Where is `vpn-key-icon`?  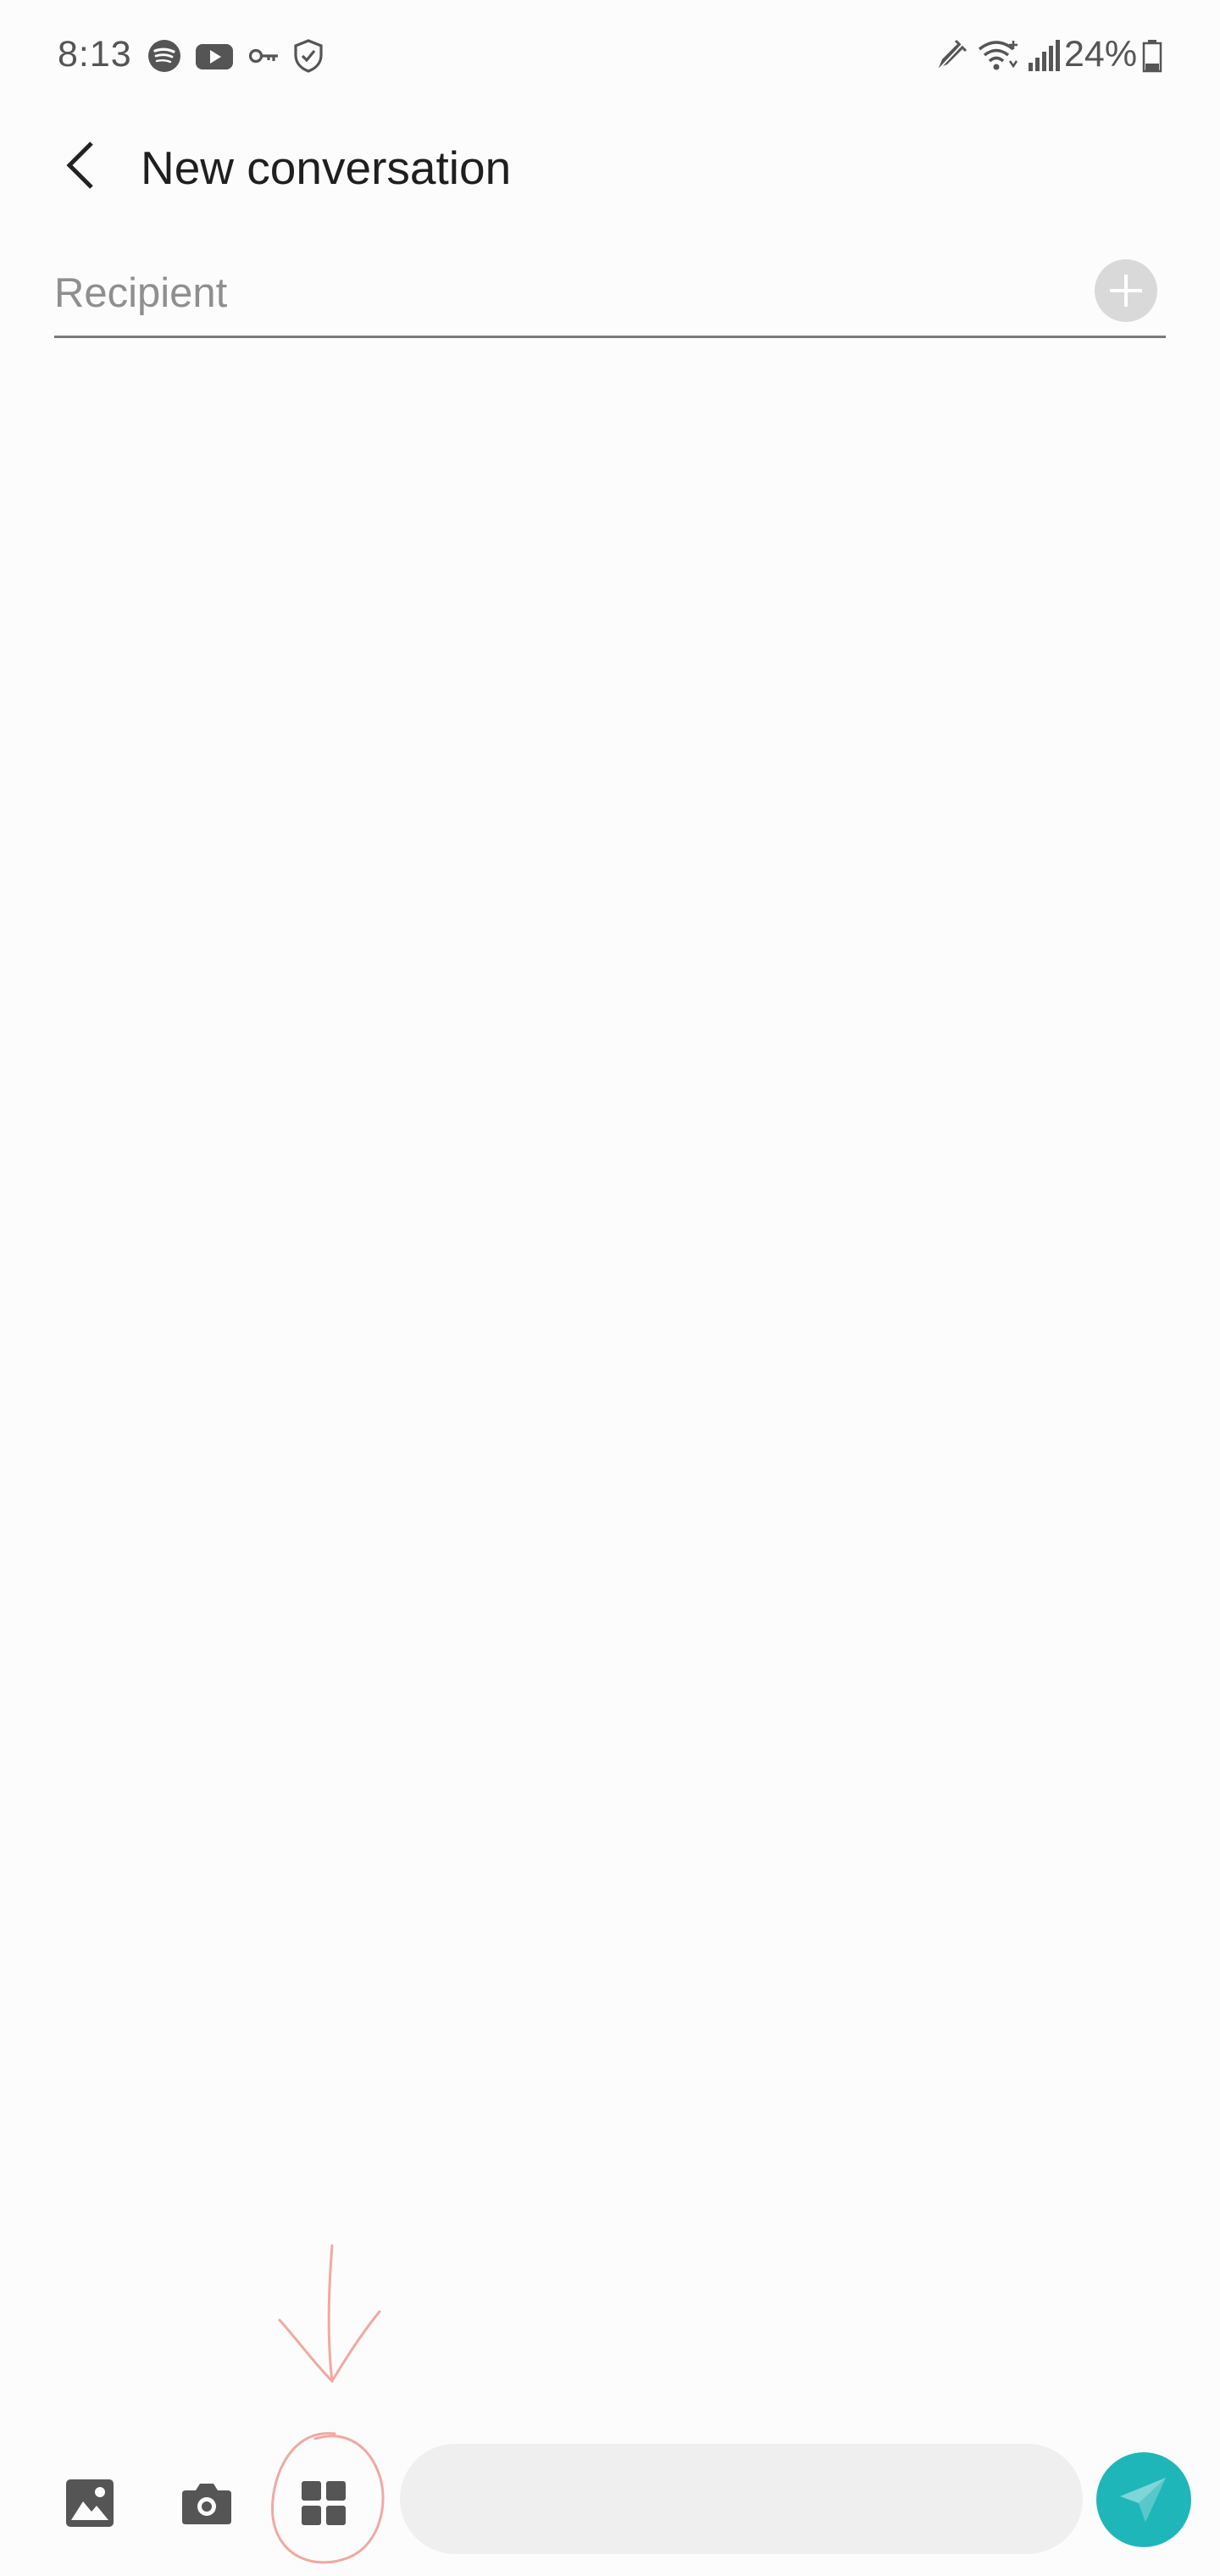
vpn-key-icon is located at coordinates (263, 56).